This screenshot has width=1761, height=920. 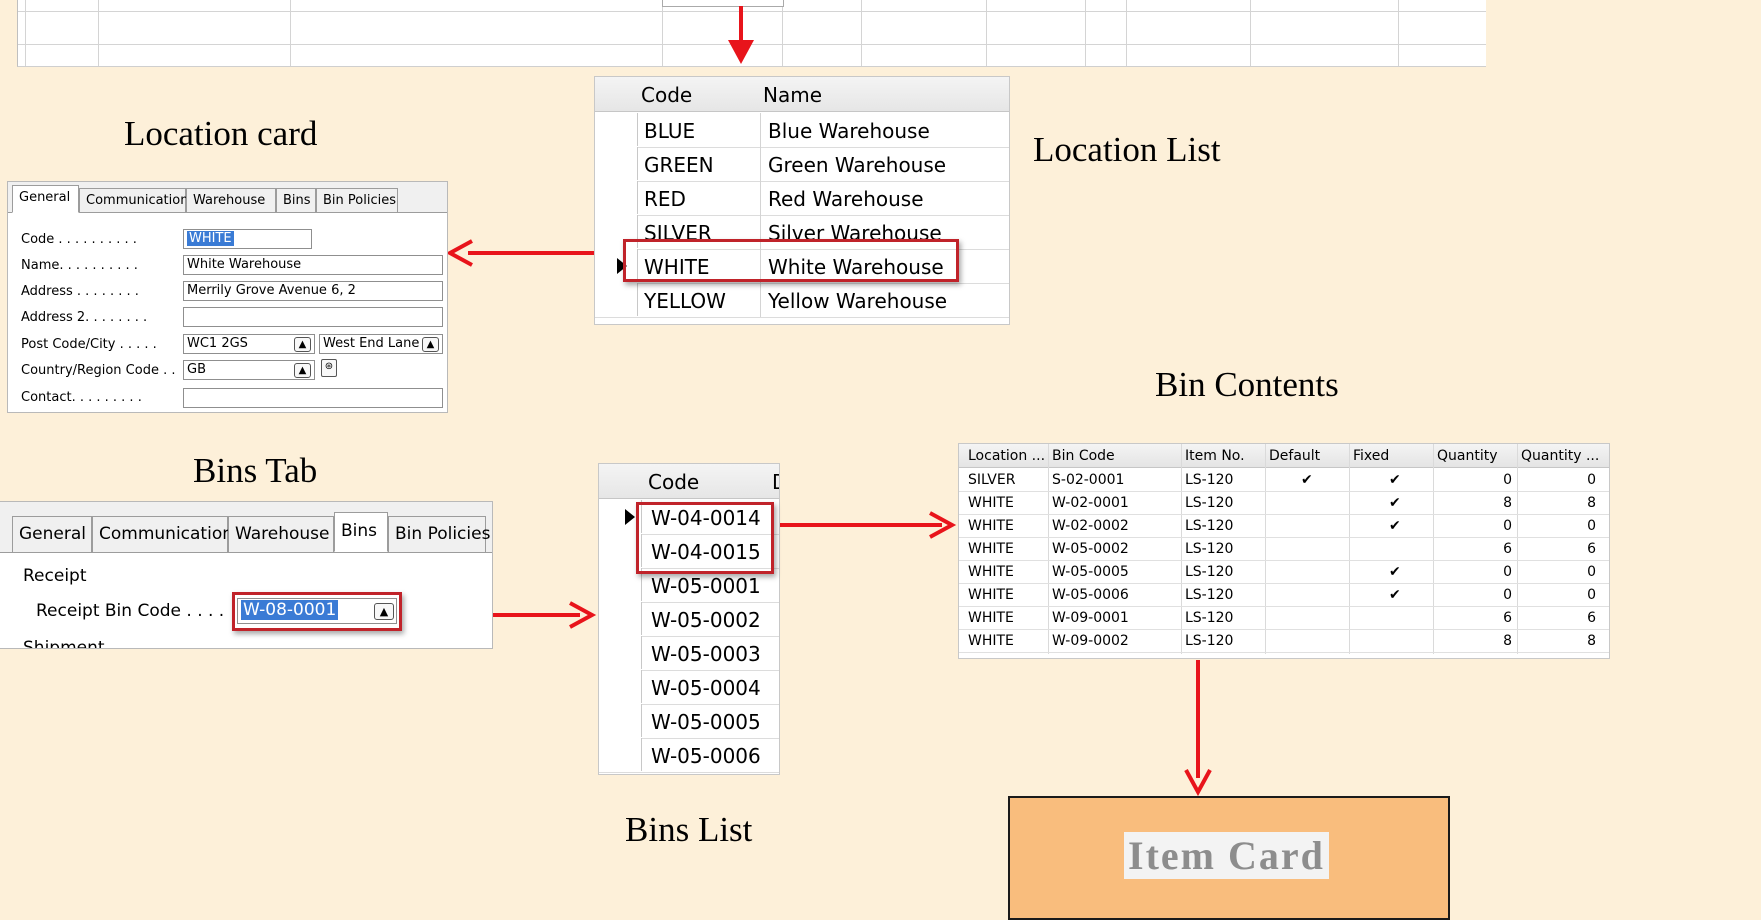 I want to click on location-row-blue: BLUE Blue Warehouse, so click(x=802, y=130).